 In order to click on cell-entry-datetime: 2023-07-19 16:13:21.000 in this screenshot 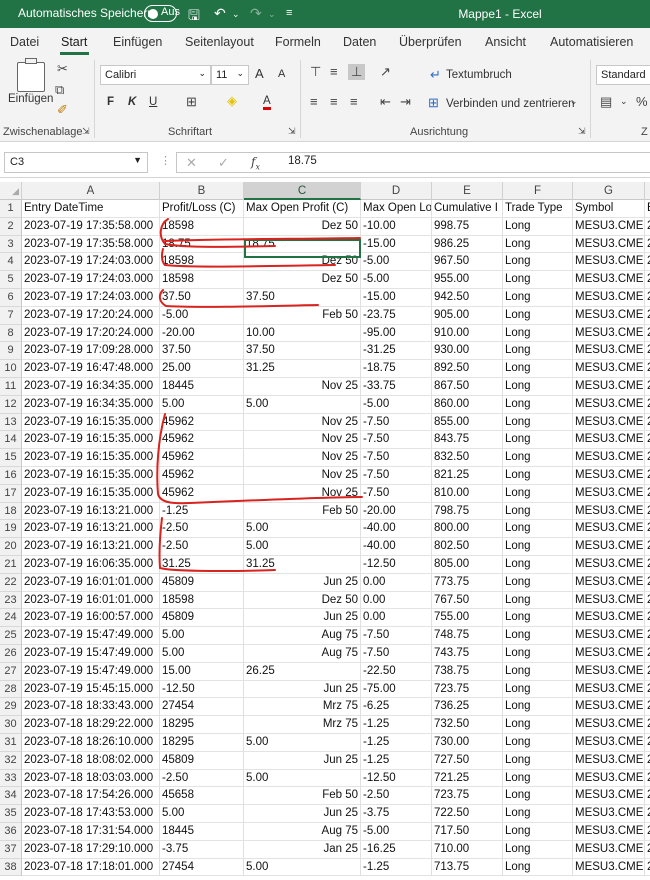, I will do `click(91, 529)`.